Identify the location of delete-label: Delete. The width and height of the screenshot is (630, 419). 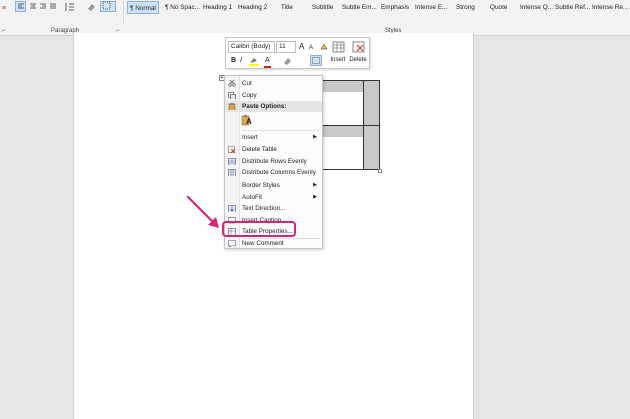
(358, 60).